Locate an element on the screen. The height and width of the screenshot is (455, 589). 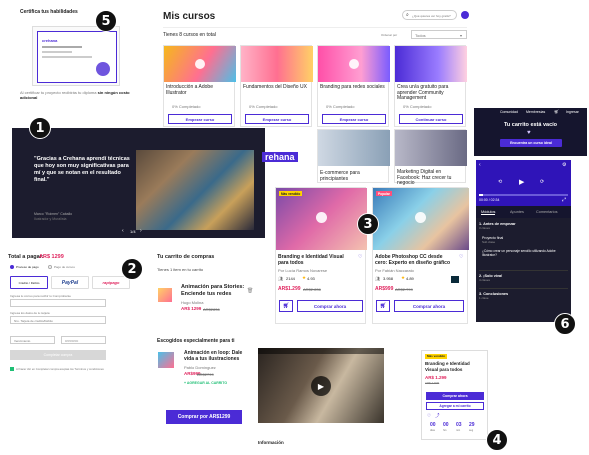
module-sub: 1 clase is located at coordinates (484, 298).